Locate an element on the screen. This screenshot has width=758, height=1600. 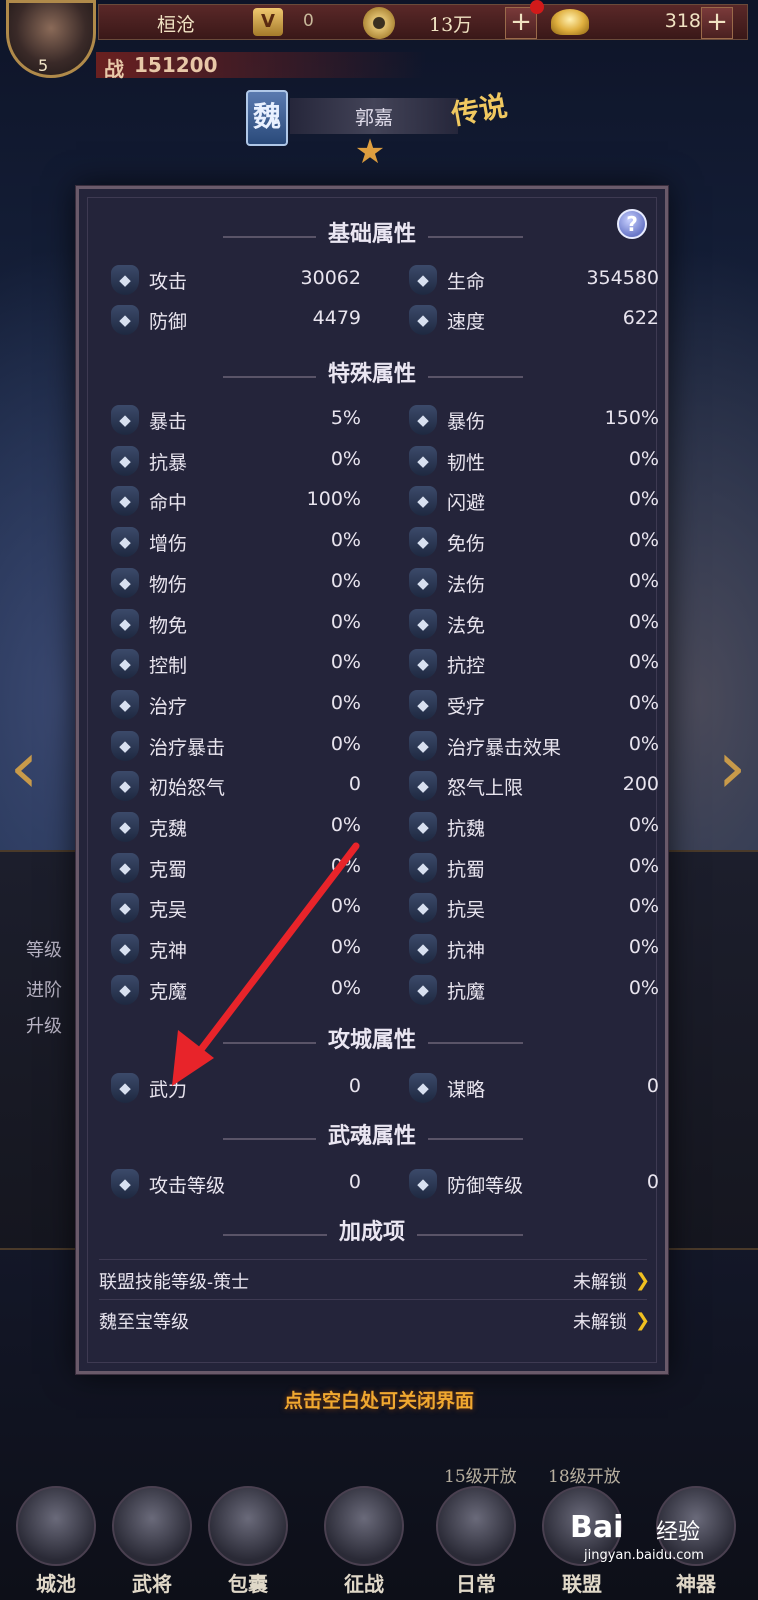
prev-hero-arrow-icon: ‹ is located at coordinates (24, 767).